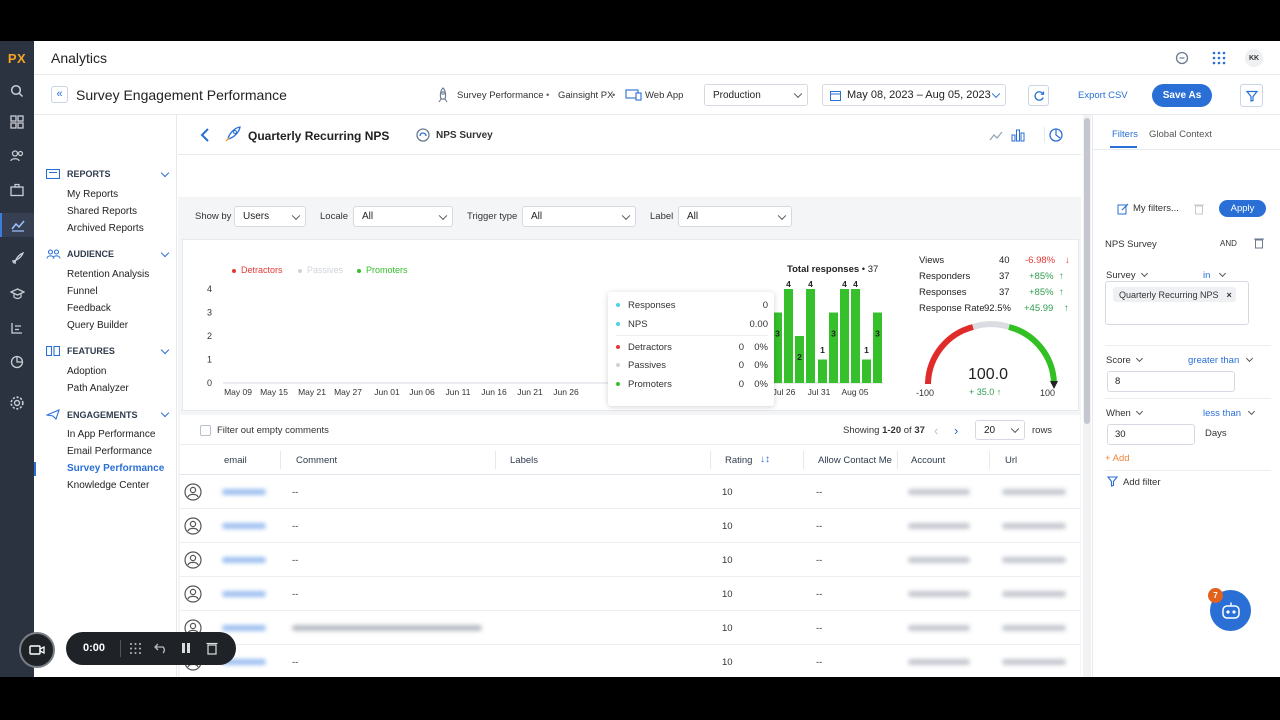 The image size is (1280, 720). Describe the element at coordinates (799, 357) in the screenshot. I see `bar-value-label: 2` at that location.